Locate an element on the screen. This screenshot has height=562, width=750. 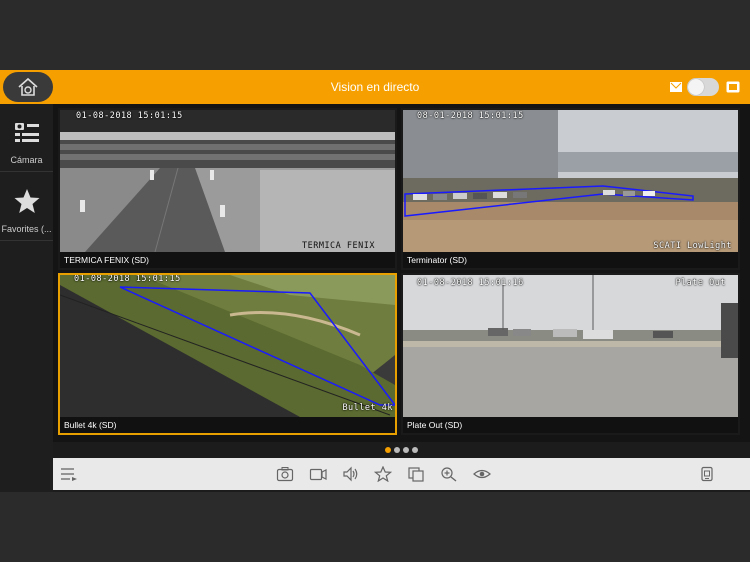
top-bar: Vision en directo is located at coordinates (375, 87).